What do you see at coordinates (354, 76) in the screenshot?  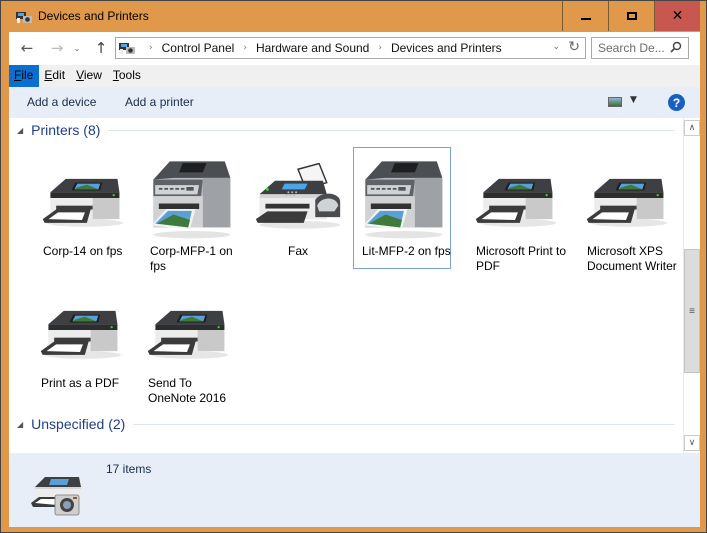 I see `menu-bar: File Edit View Tools` at bounding box center [354, 76].